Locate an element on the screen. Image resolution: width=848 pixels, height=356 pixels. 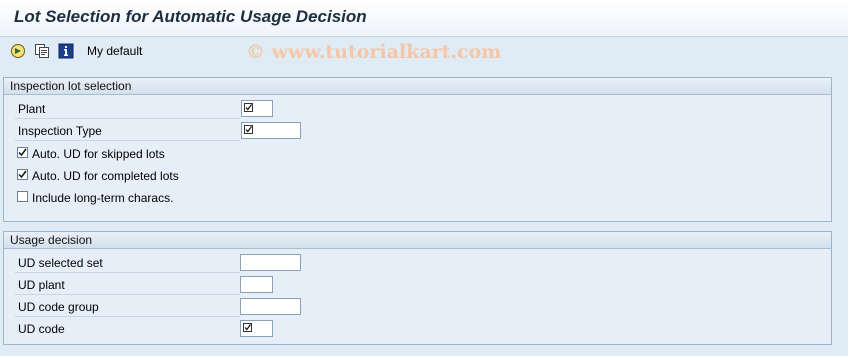
ud-selected-set-label: UD selected set is located at coordinates (60, 263).